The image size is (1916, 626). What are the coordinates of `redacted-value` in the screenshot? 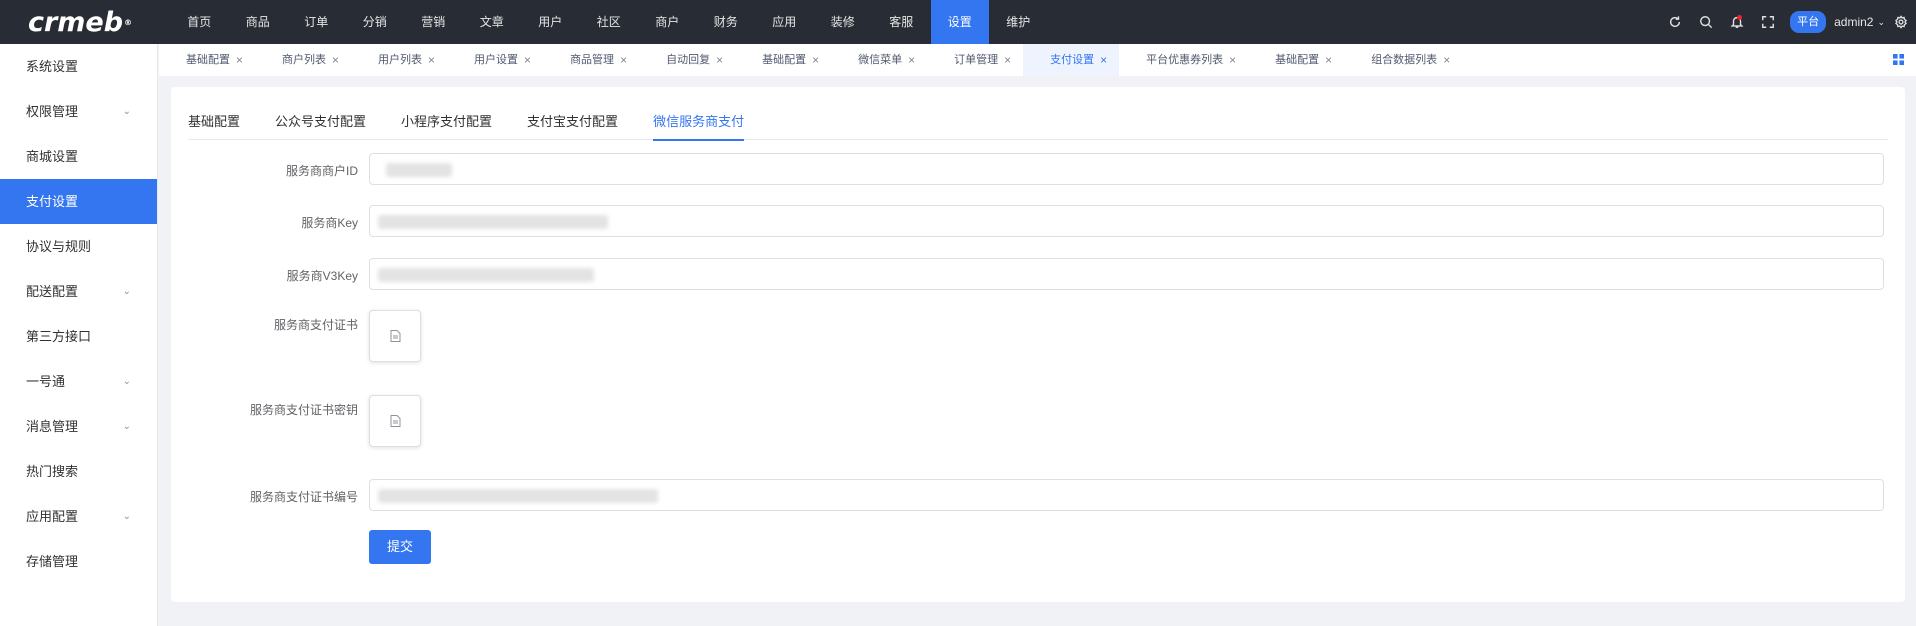 It's located at (518, 496).